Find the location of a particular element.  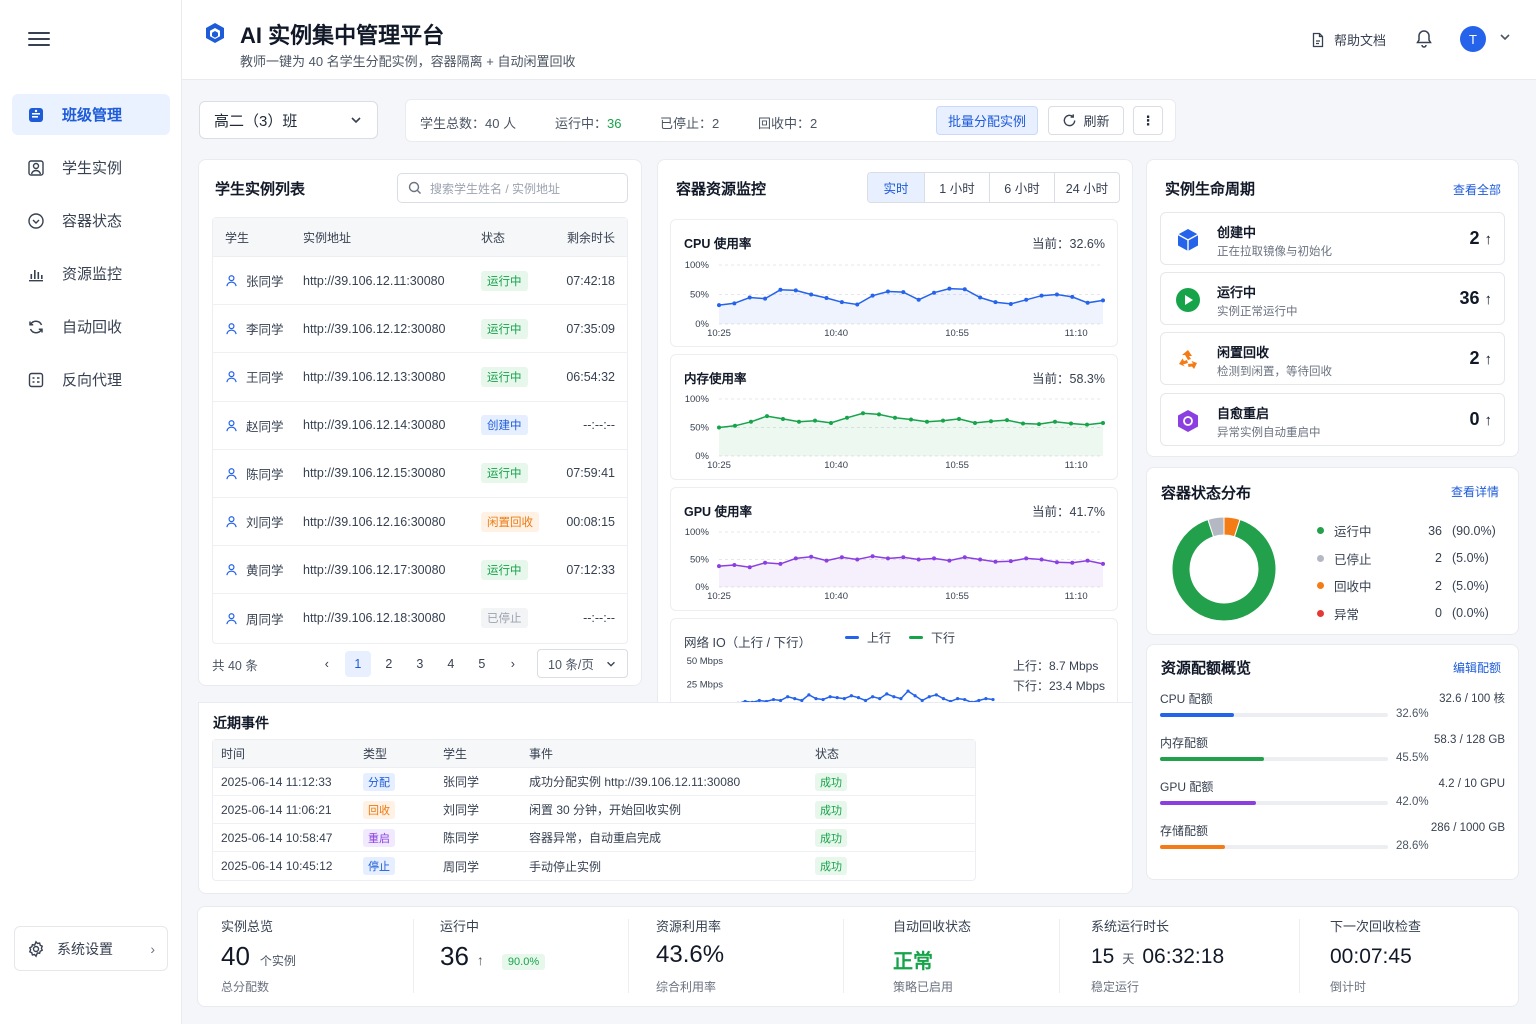

instance-url: http://39.106.12.16:30080 is located at coordinates (392, 522).